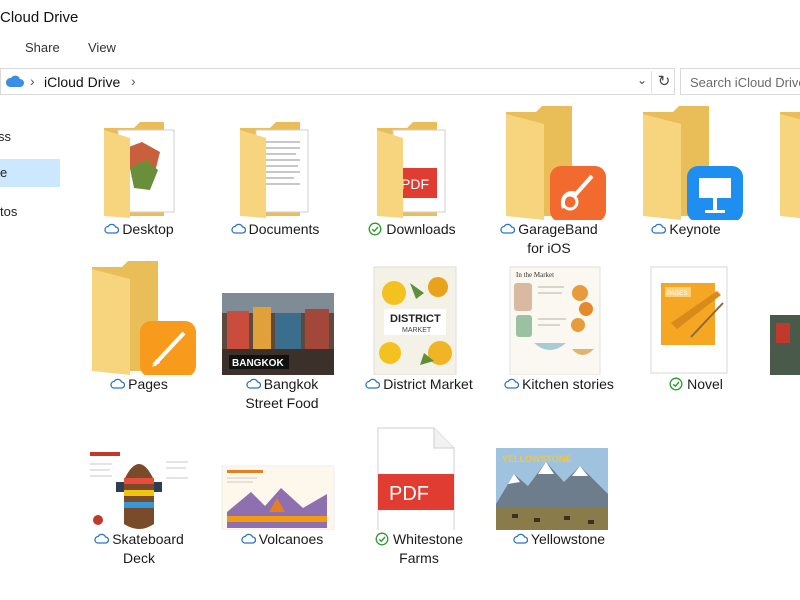 This screenshot has width=800, height=600. I want to click on photo-thumbnail: YELLOWSTONE, so click(559, 469).